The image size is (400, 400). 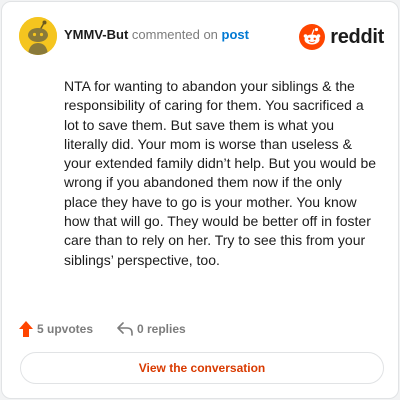 I want to click on comment-byline: YMMV-But commented on post, so click(x=156, y=34).